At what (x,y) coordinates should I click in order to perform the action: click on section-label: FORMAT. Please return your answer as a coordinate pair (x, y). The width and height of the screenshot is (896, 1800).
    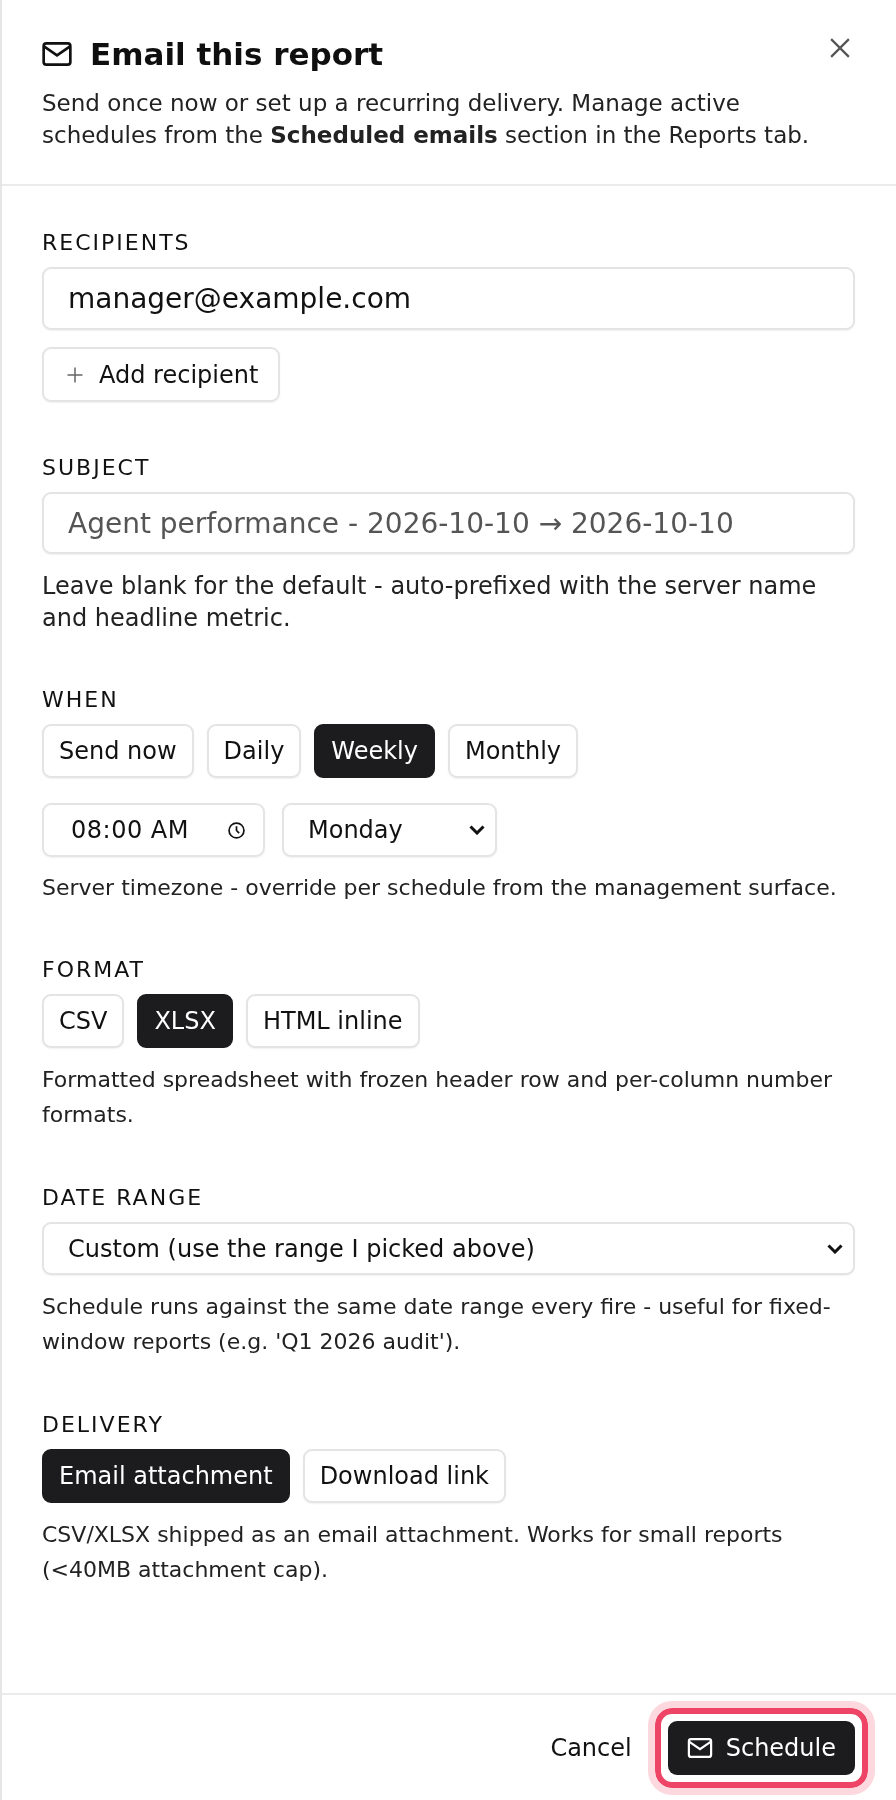
    Looking at the image, I should click on (94, 970).